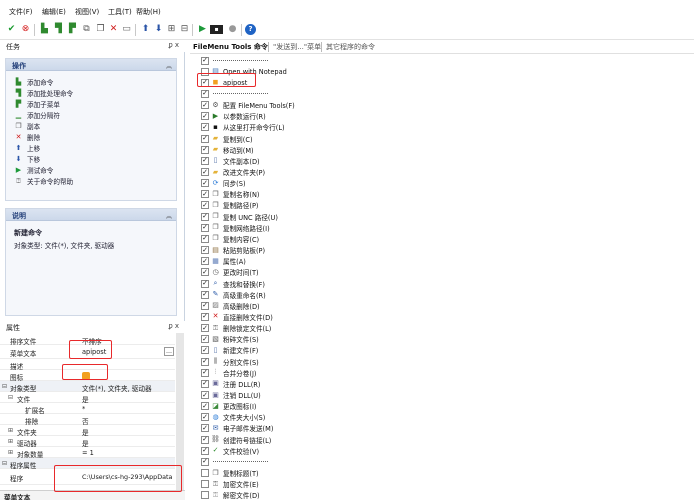 This screenshot has height=500, width=694. What do you see at coordinates (233, 172) in the screenshot?
I see `command-item: ✓ ▰ 改进文件夹(P)` at bounding box center [233, 172].